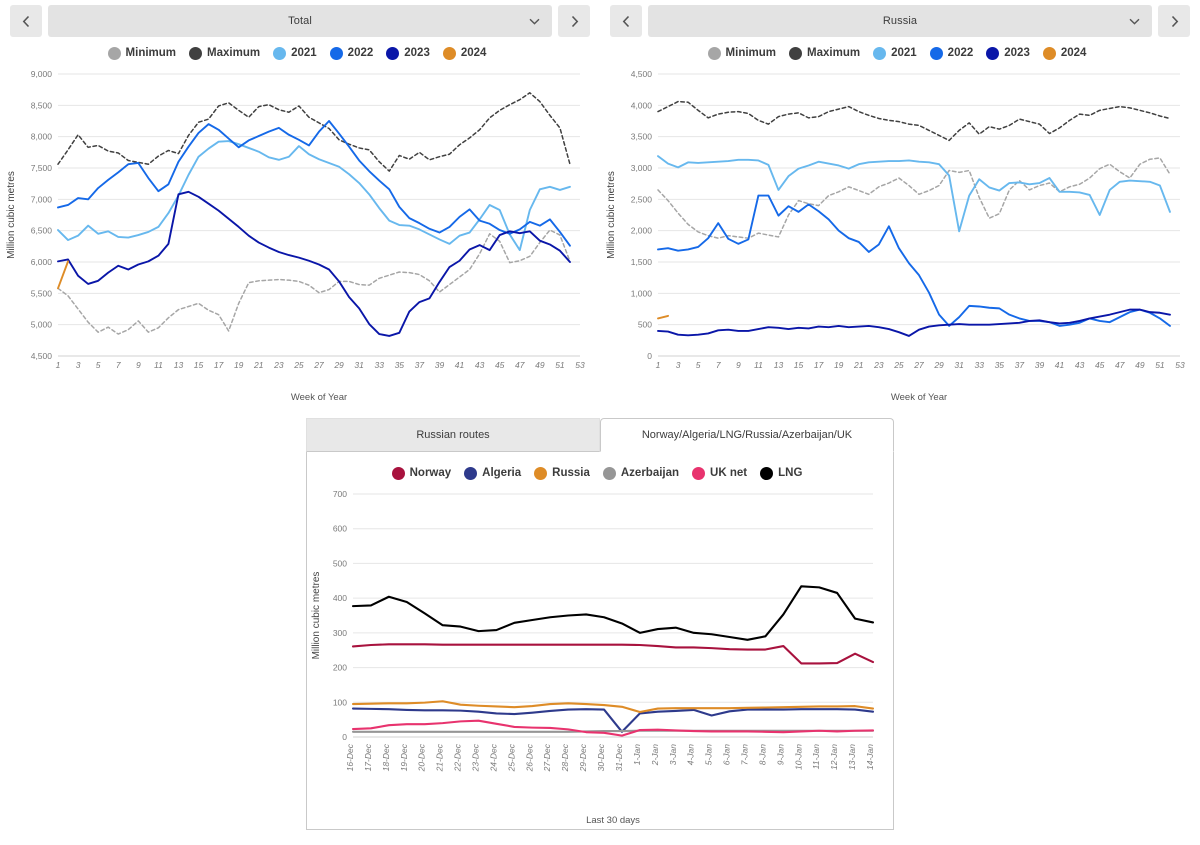 The image size is (1200, 845). What do you see at coordinates (534, 21) in the screenshot?
I see `chevron-down-icon` at bounding box center [534, 21].